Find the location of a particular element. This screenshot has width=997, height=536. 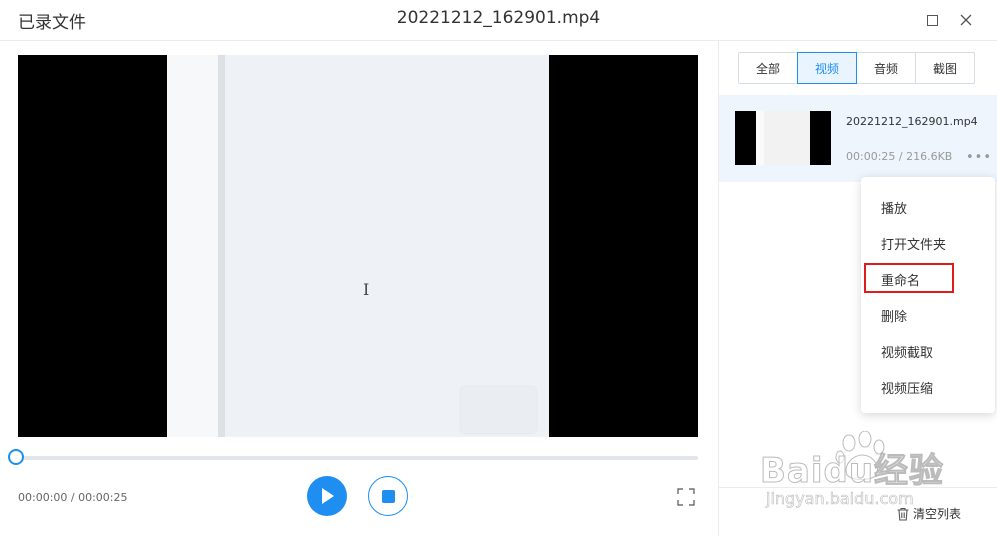

clear-list-button: 清空列表 is located at coordinates (928, 513).